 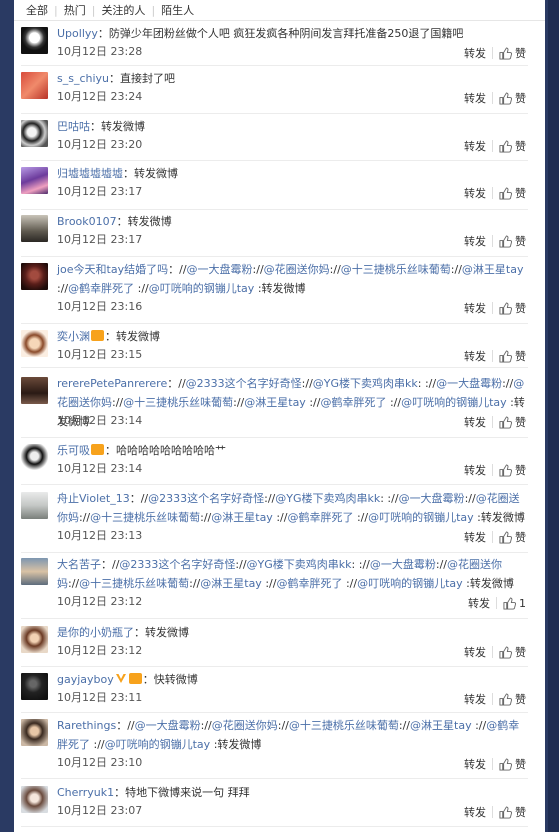 What do you see at coordinates (73, 126) in the screenshot?
I see `username-link: 巴咕咕` at bounding box center [73, 126].